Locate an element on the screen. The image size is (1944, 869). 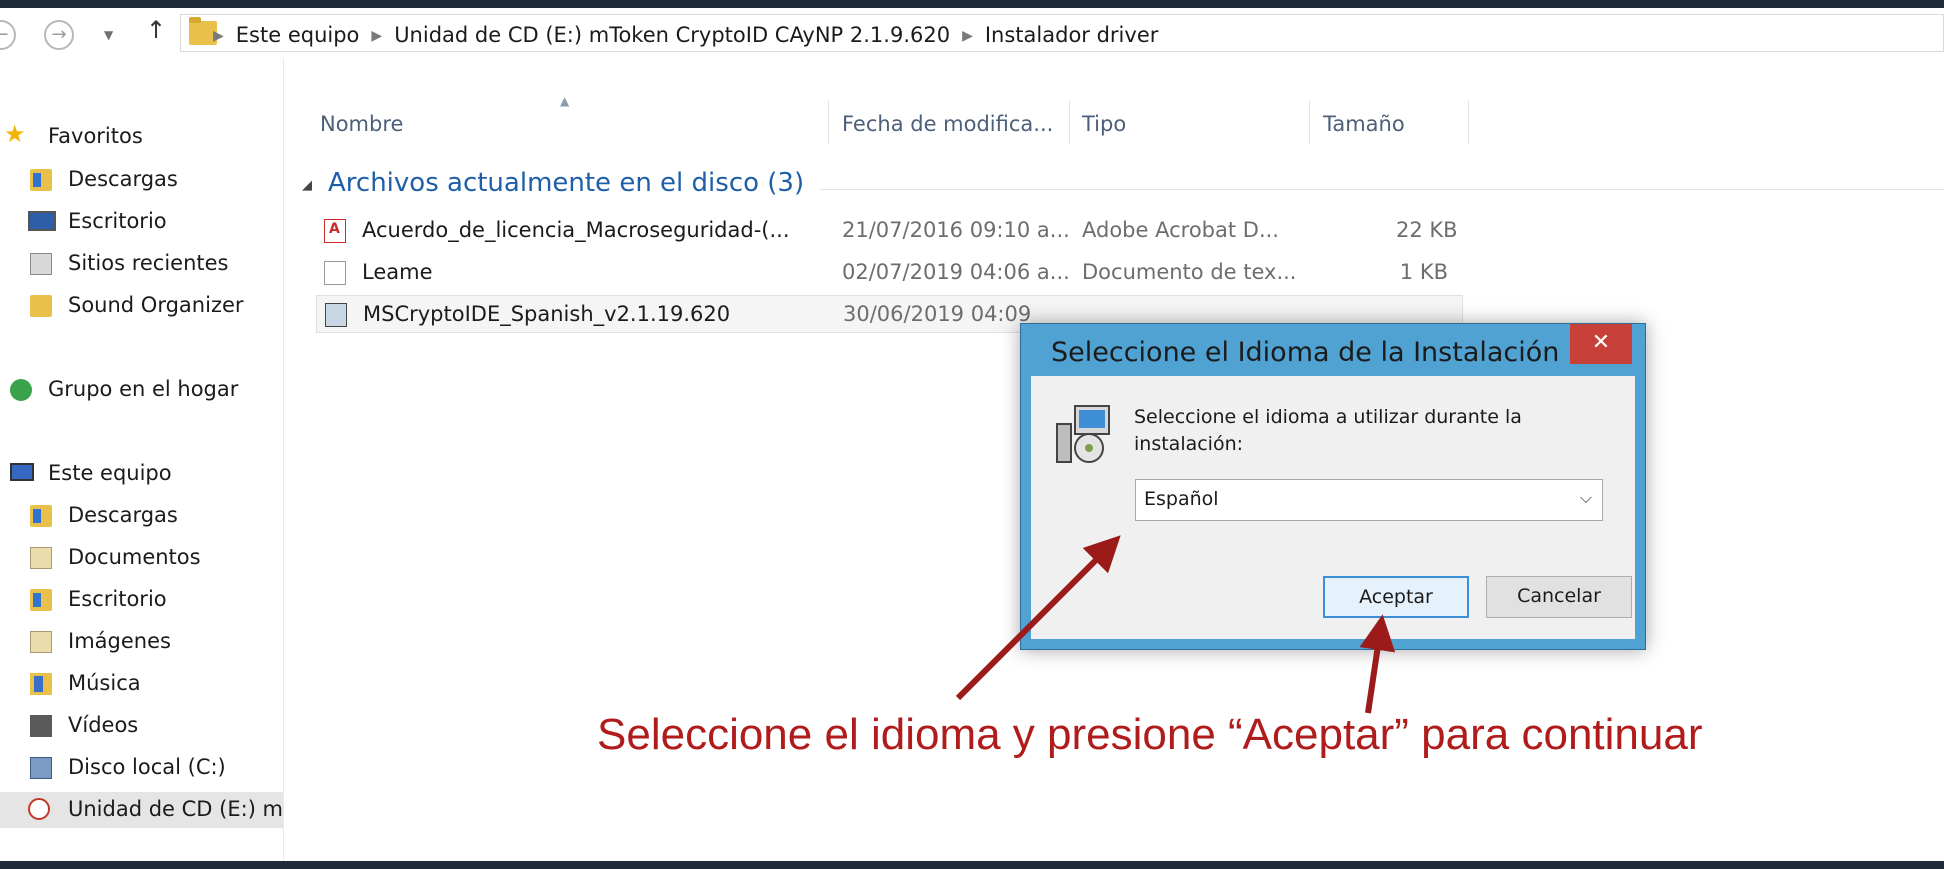
nav-pc-music: Música is located at coordinates (141, 684).